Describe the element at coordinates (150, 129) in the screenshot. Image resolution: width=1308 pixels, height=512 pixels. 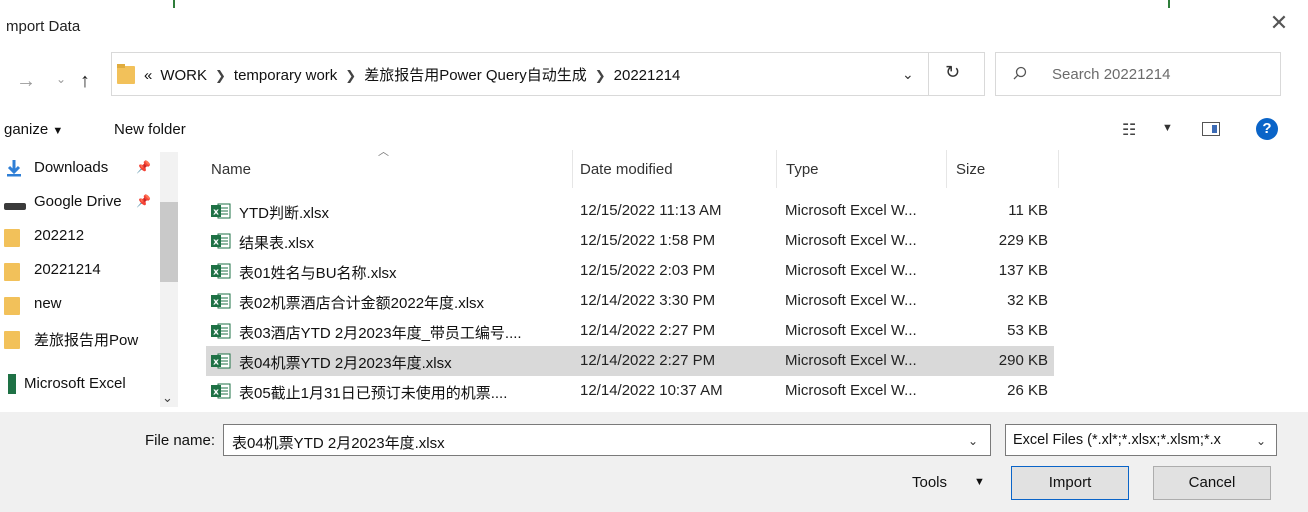
I see `new-folder-button: New folder` at that location.